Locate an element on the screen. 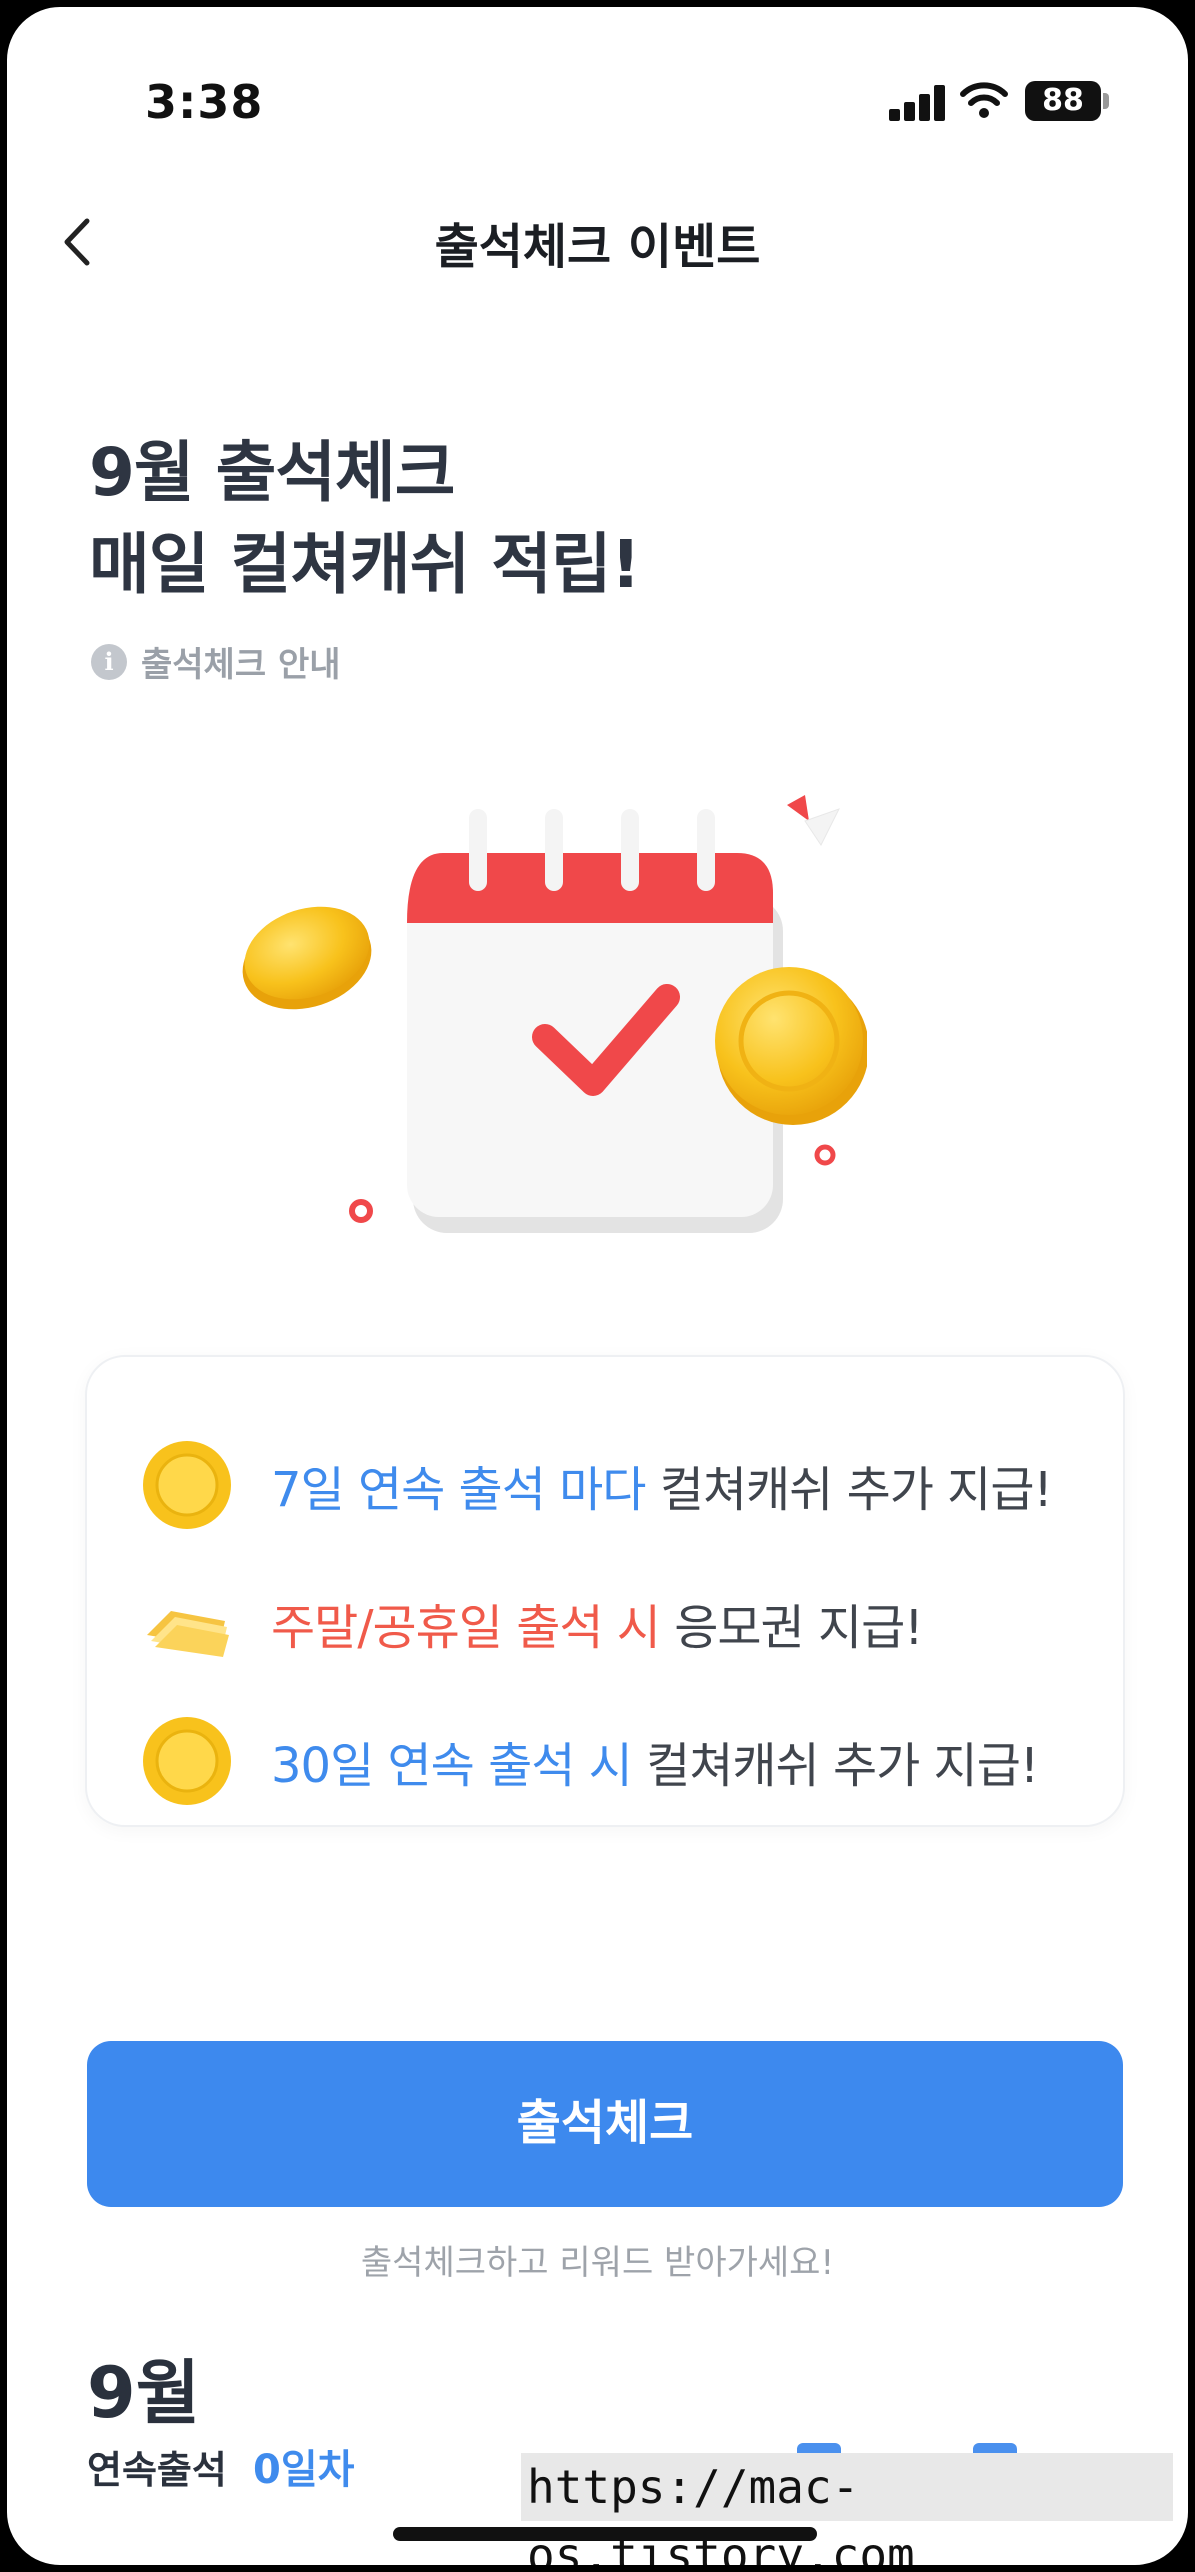  month-label: 9월 is located at coordinates (144, 2393).